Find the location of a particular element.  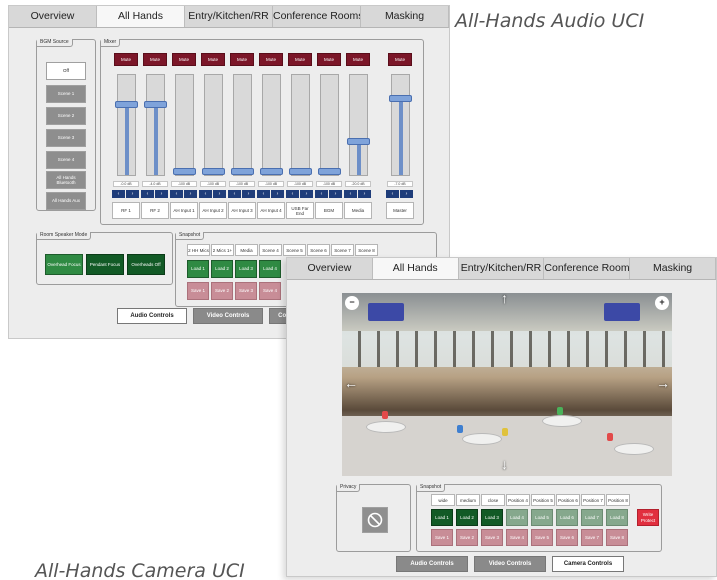

privacy-button is located at coordinates (375, 520).